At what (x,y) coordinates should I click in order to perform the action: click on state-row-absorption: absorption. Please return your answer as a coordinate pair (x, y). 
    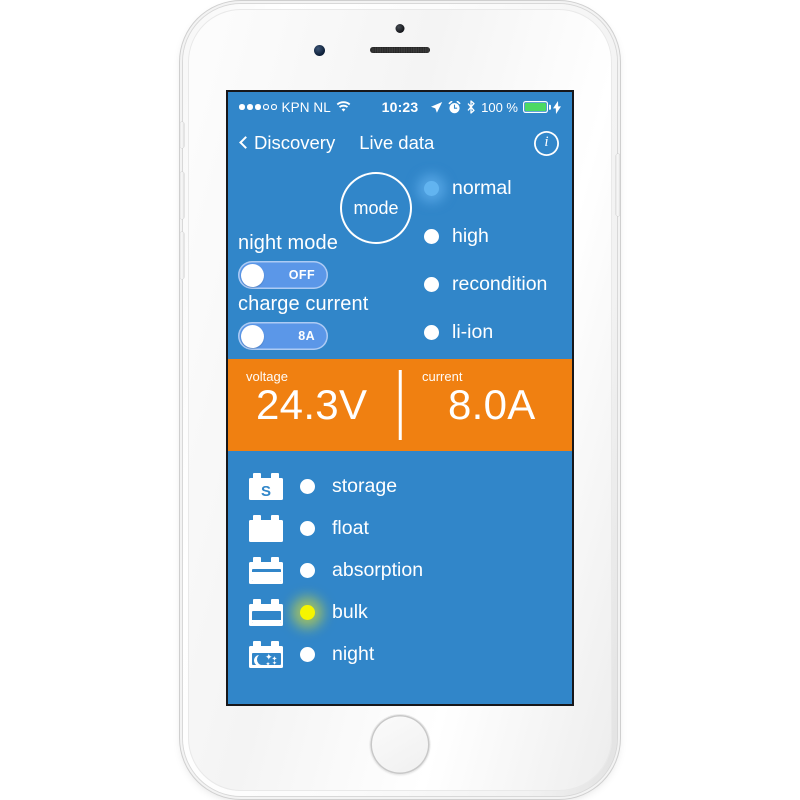
    Looking at the image, I should click on (400, 570).